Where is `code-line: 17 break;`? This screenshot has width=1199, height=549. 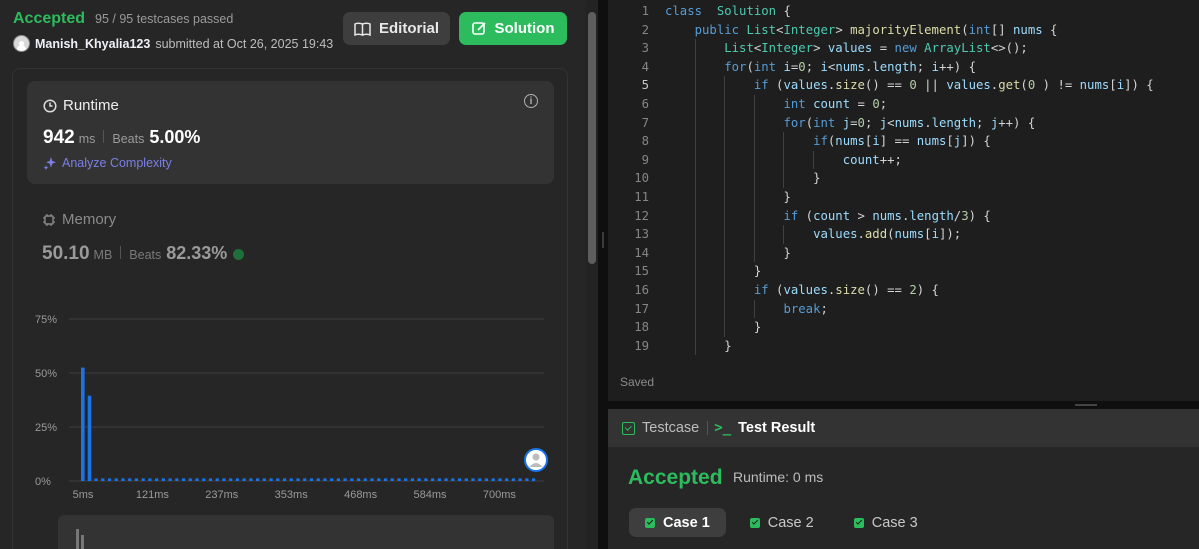
code-line: 17 break; is located at coordinates (903, 309).